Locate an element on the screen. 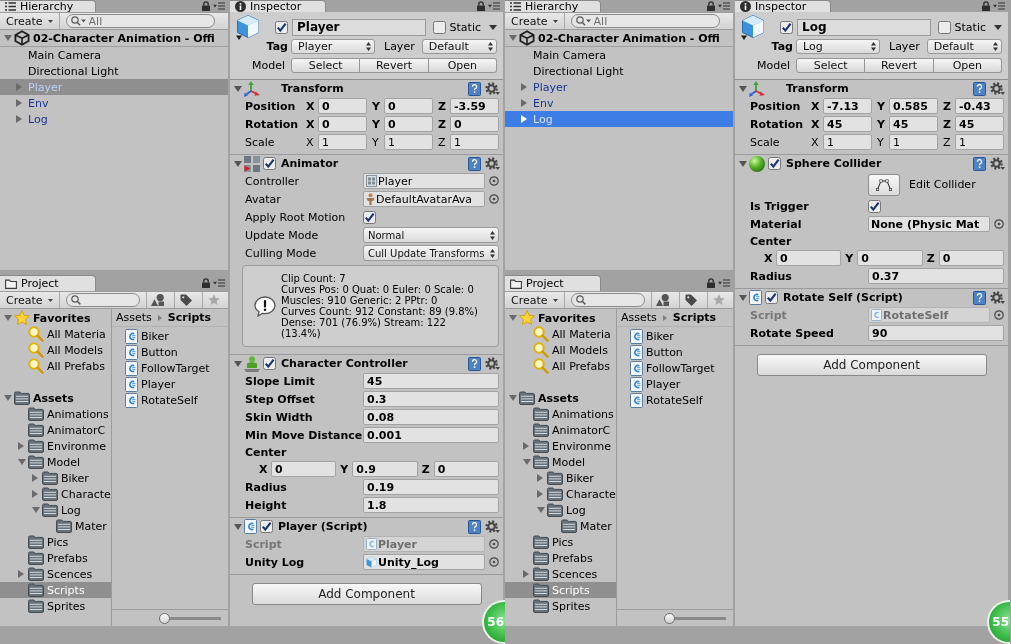  hierarchy-item: Directional Light is located at coordinates (619, 71).